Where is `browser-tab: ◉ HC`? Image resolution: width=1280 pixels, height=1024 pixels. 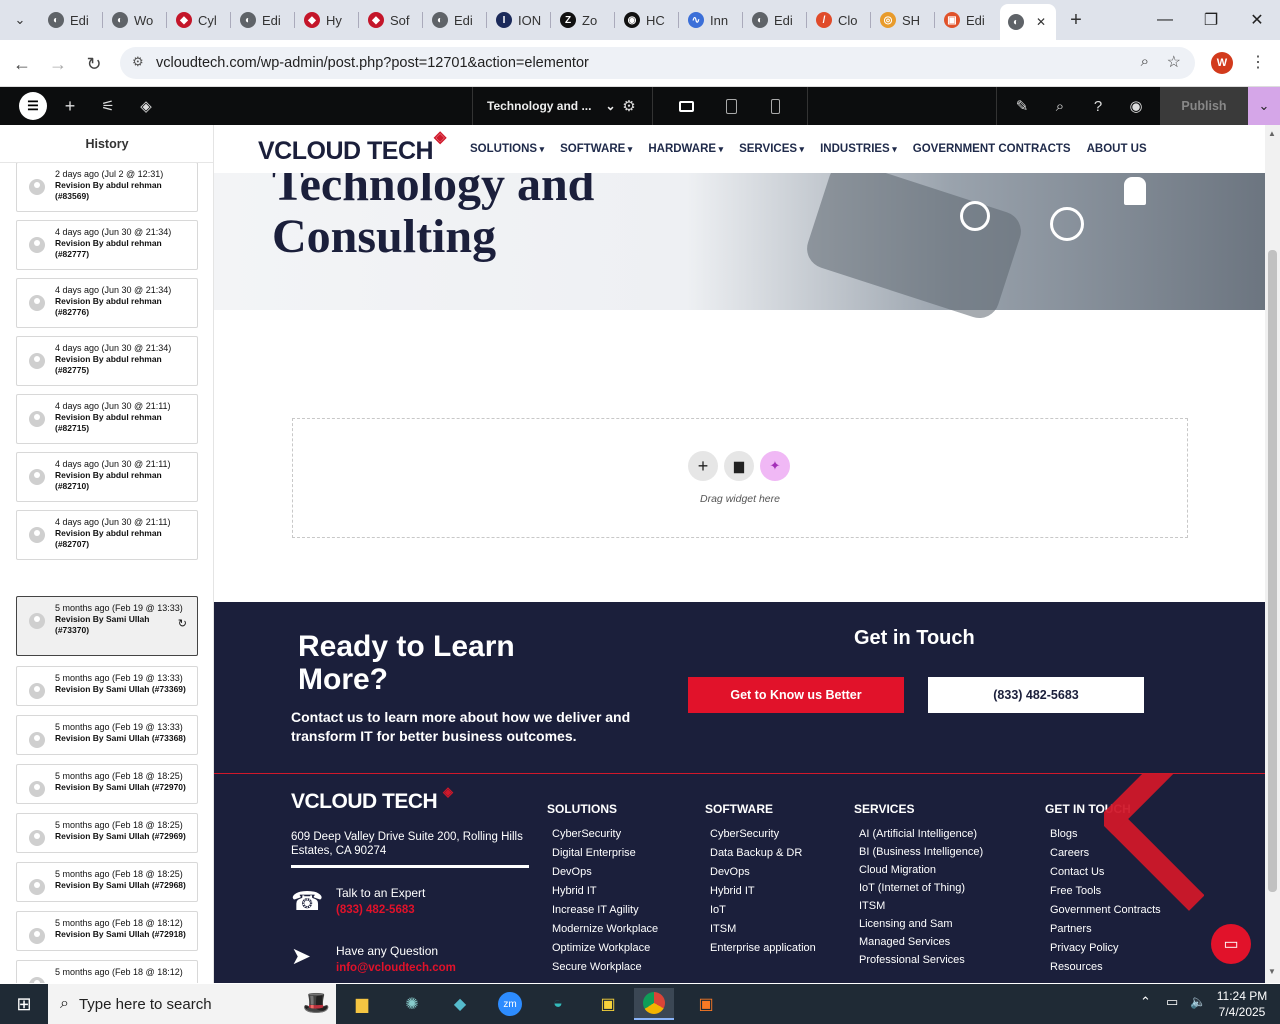
browser-tab: ◉ HC is located at coordinates (646, 20).